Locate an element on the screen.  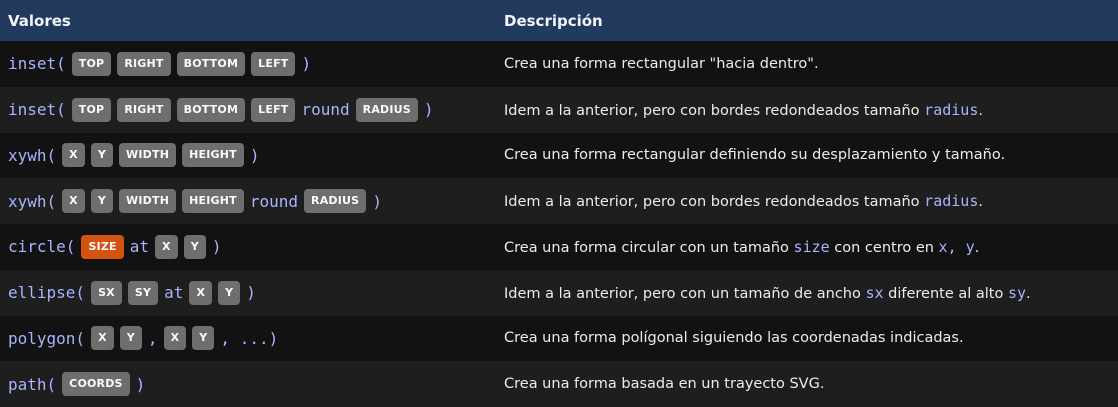
value-syntax: inset(TOP RIGHT BOTTOM LEFT round RADIUS) is located at coordinates (248, 109).